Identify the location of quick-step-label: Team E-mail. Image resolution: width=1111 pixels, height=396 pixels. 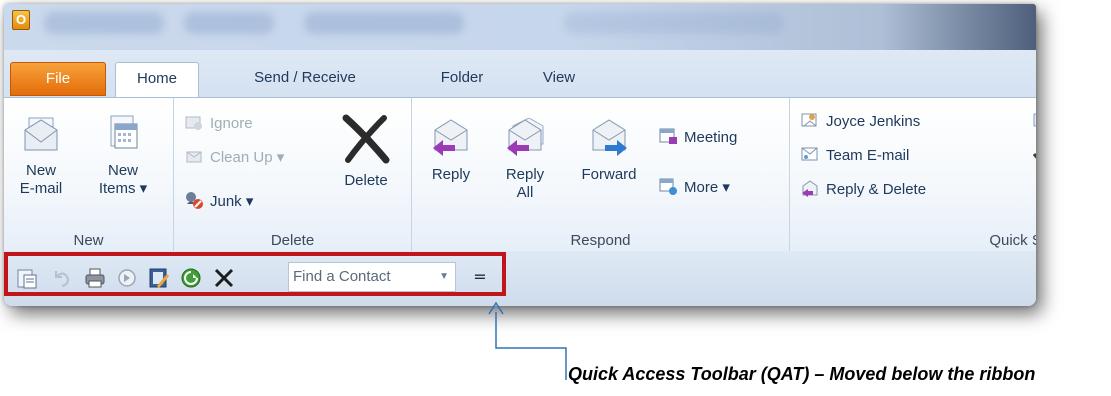
(868, 155).